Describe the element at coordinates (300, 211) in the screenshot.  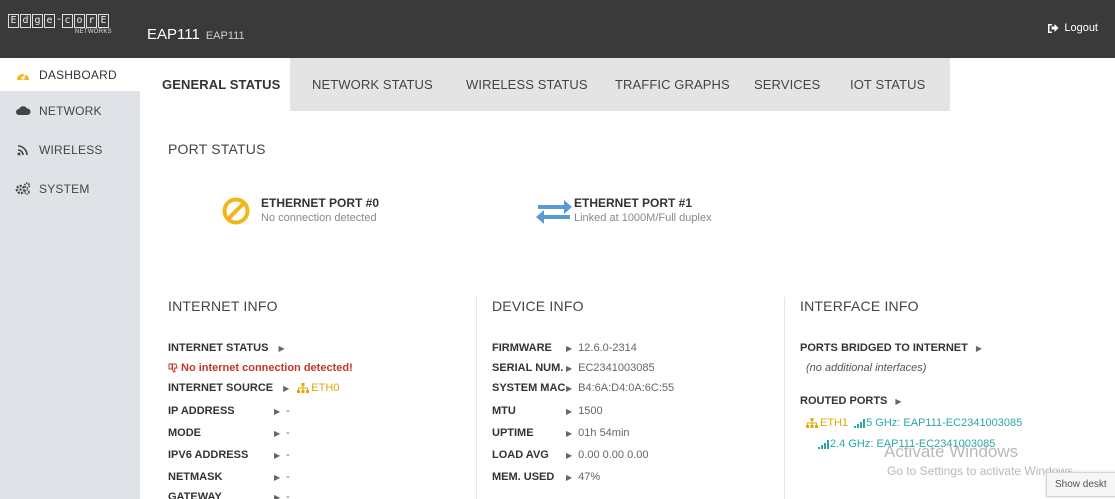
I see `ethernet-port-0: ETHERNET PORT #0 No connection detected` at that location.